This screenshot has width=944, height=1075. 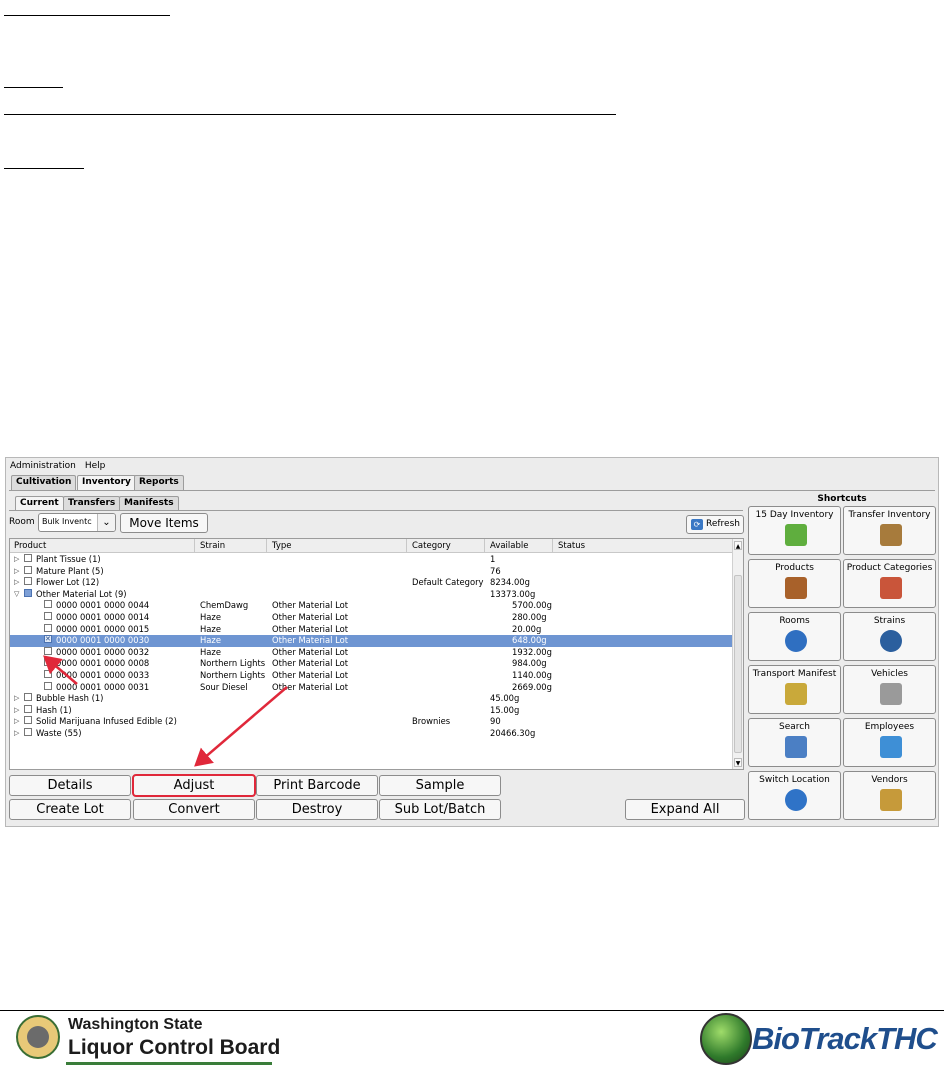 I want to click on print-barcode-button: Print Barcode, so click(x=317, y=785).